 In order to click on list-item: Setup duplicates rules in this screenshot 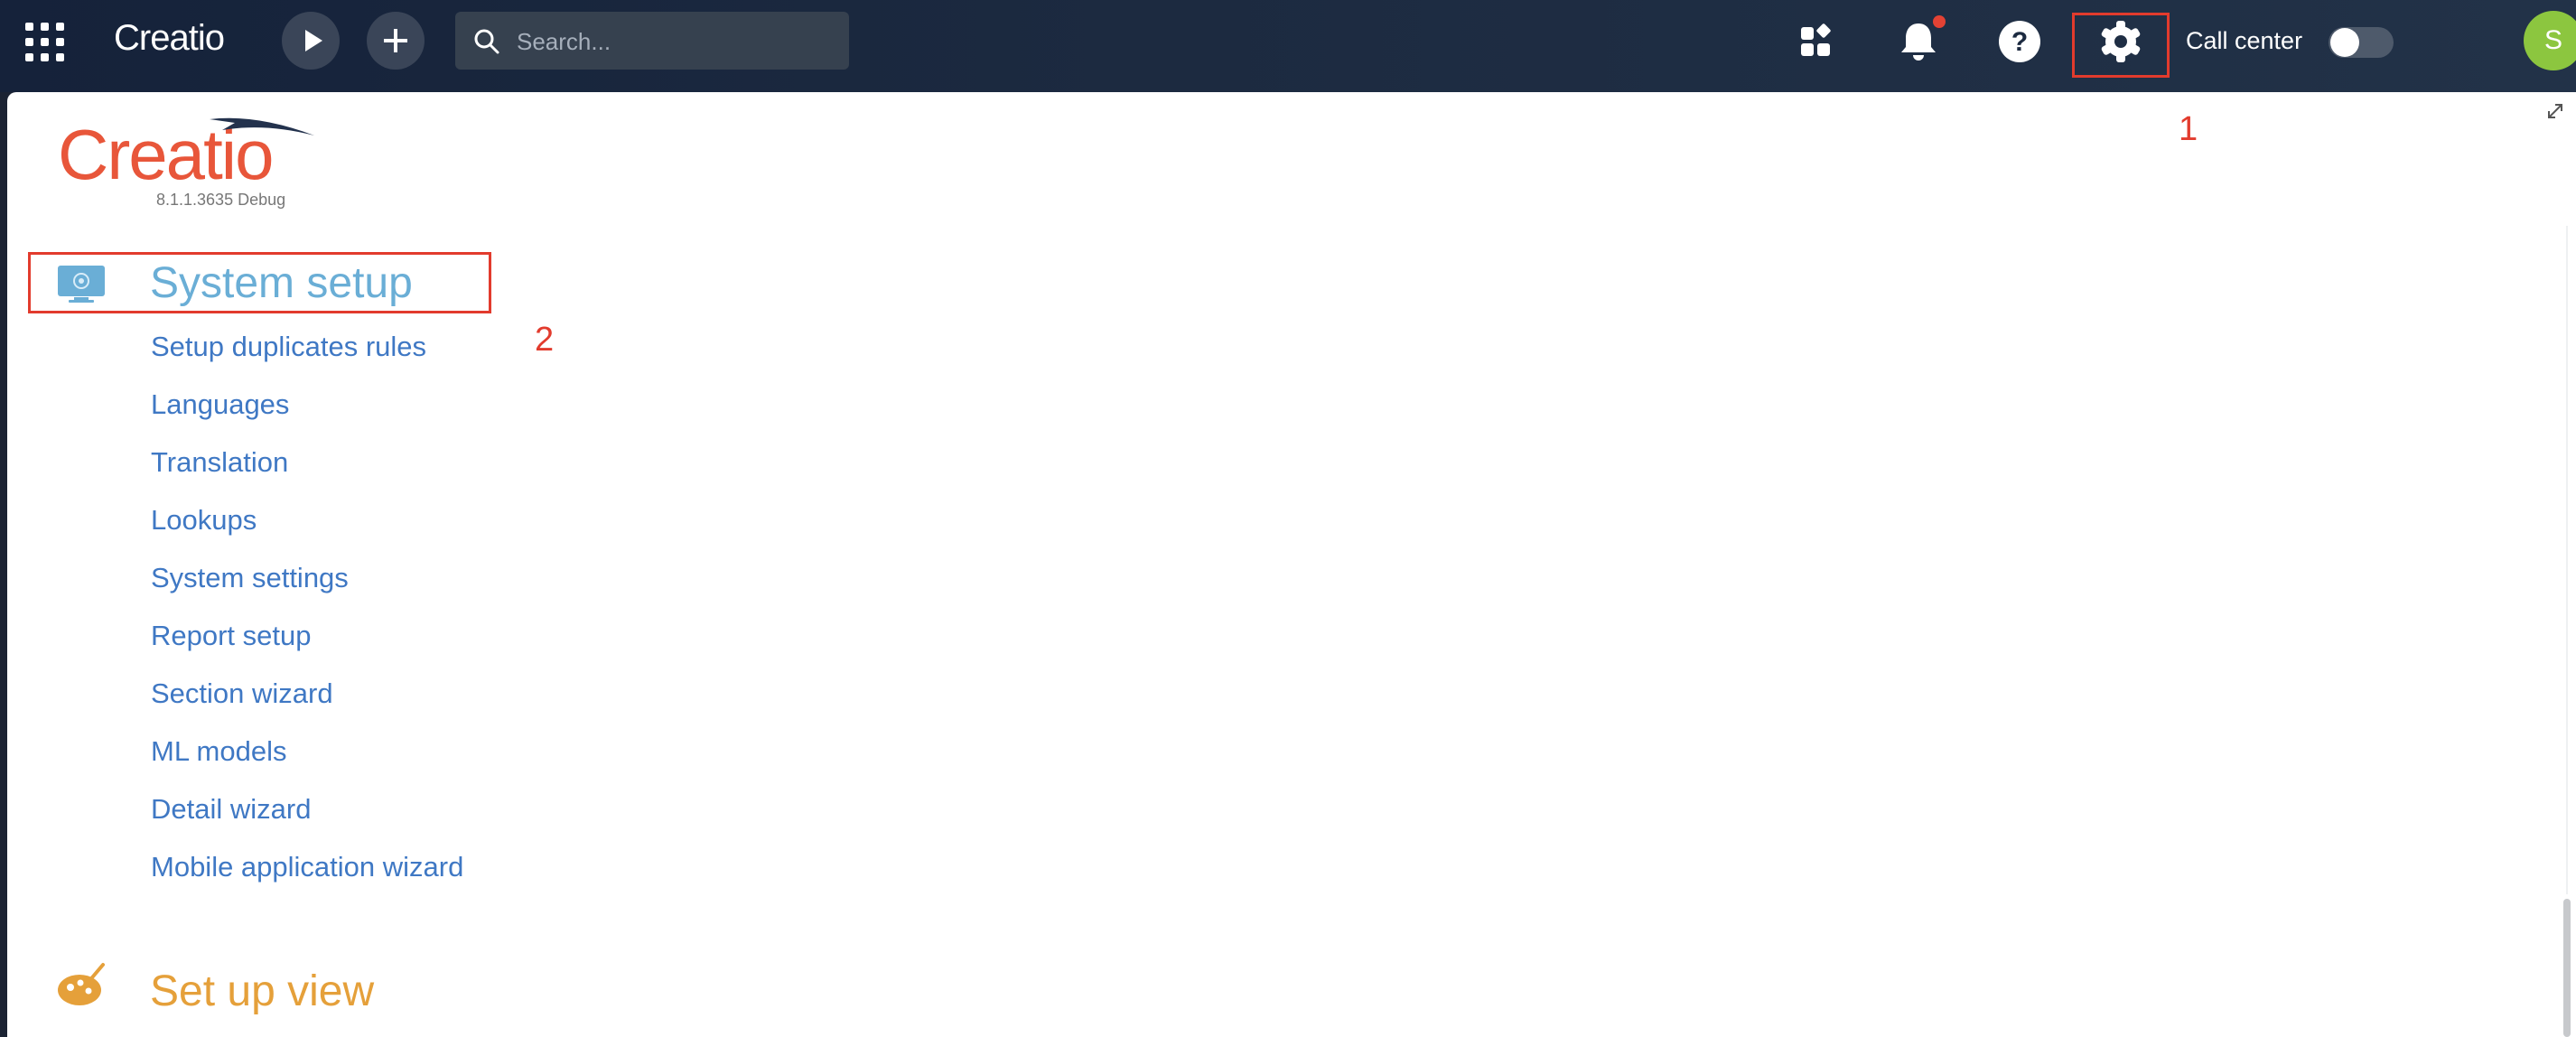, I will do `click(307, 356)`.